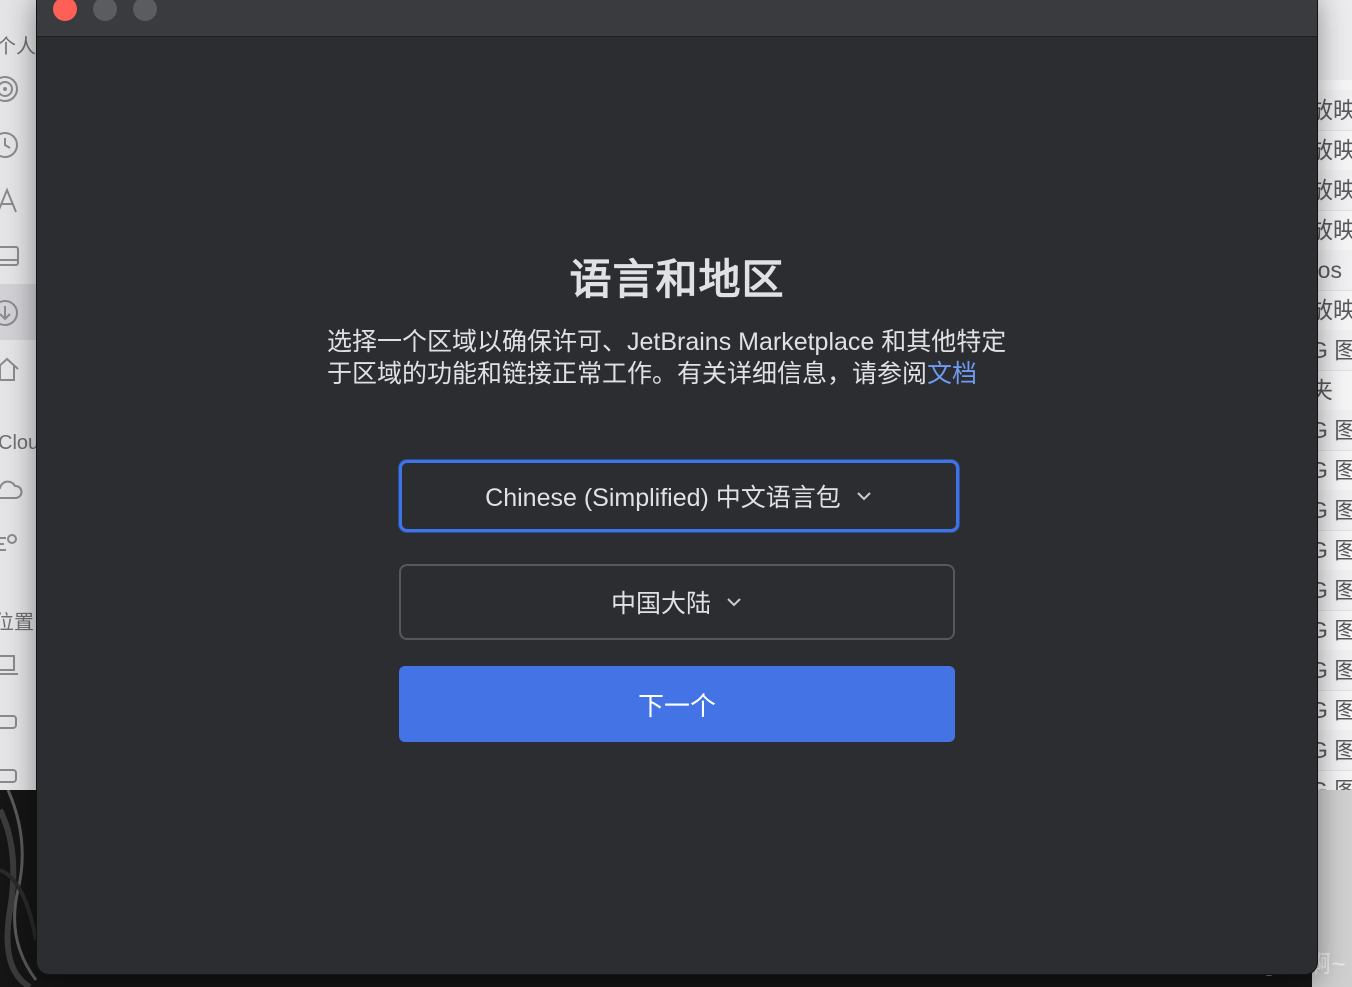 The width and height of the screenshot is (1352, 987). What do you see at coordinates (8, 200) in the screenshot?
I see `applications-icon` at bounding box center [8, 200].